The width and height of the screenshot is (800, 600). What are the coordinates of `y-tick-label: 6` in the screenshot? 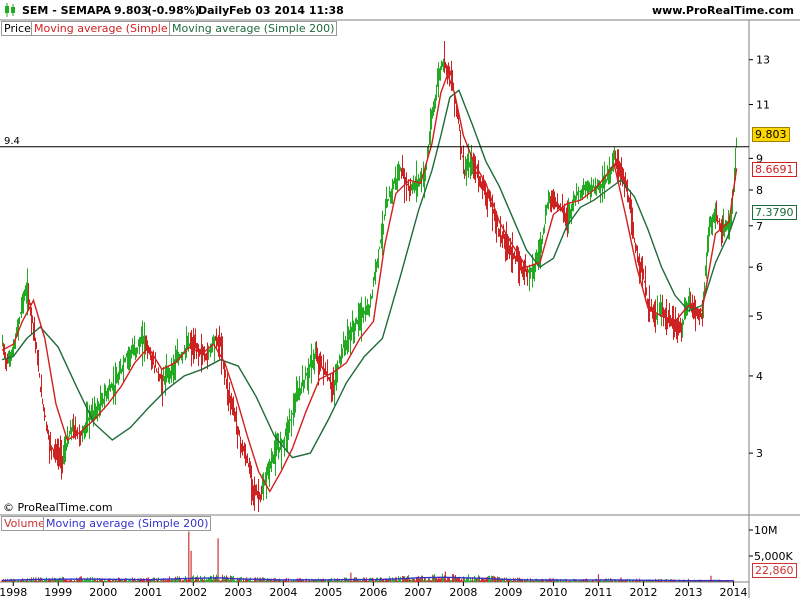 It's located at (759, 267).